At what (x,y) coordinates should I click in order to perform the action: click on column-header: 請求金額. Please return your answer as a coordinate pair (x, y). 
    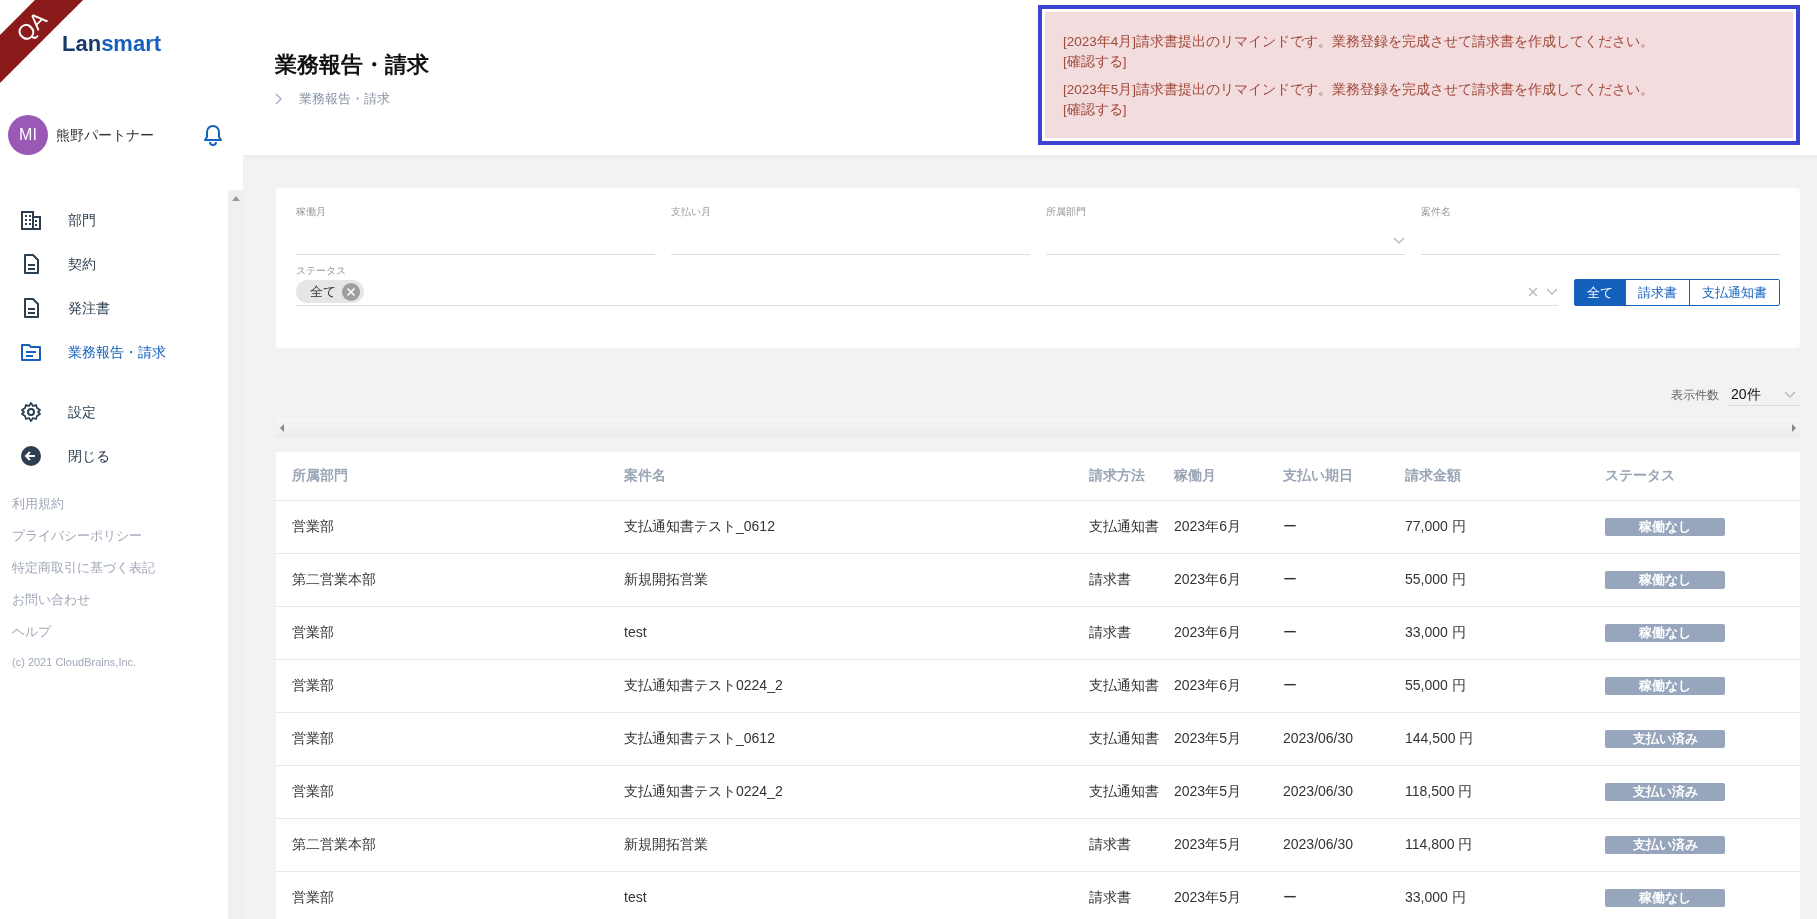
    Looking at the image, I should click on (1489, 476).